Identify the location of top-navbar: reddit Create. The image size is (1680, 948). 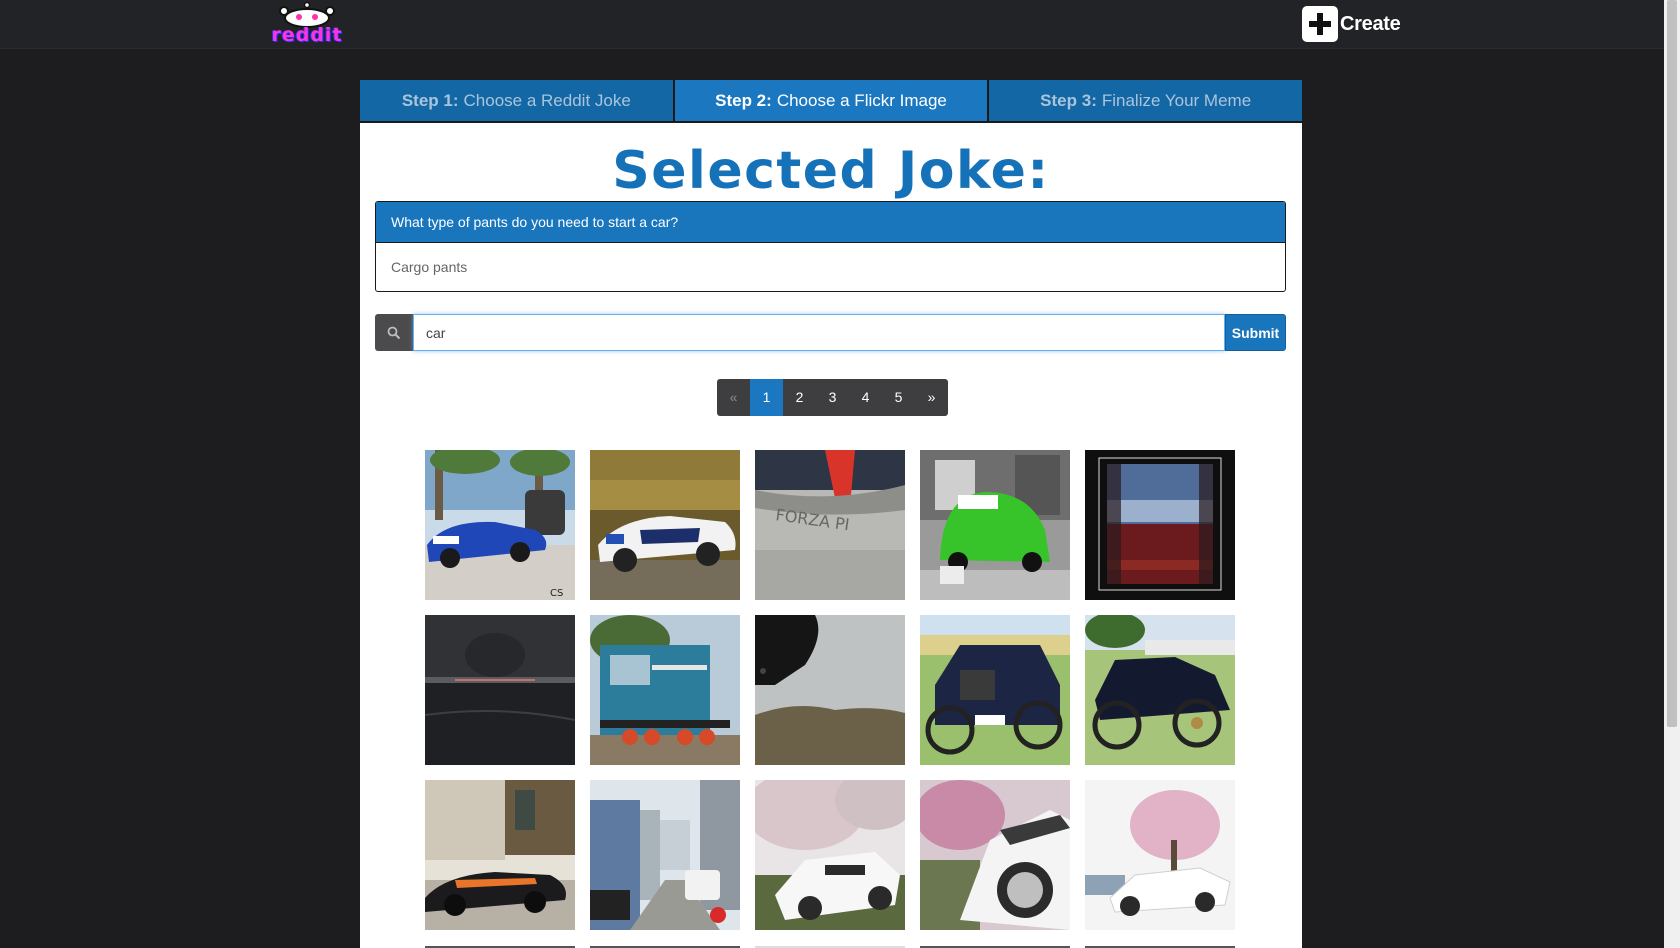
(832, 24).